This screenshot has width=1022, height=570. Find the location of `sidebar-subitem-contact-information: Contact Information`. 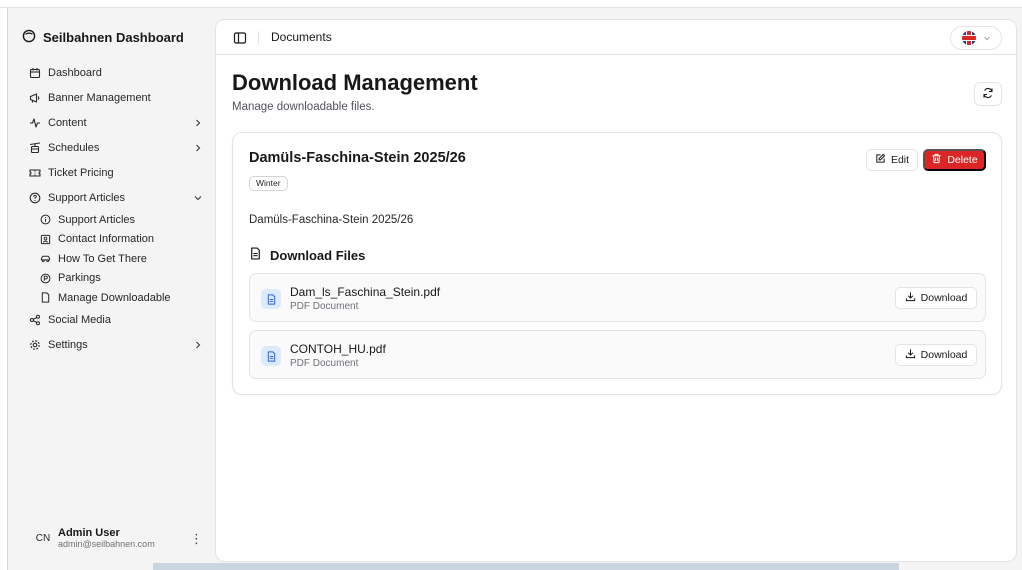

sidebar-subitem-contact-information: Contact Information is located at coordinates (121, 240).